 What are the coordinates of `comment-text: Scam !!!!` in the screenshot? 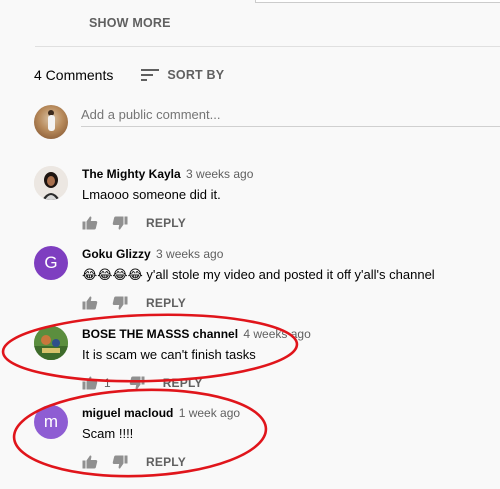 It's located at (108, 433).